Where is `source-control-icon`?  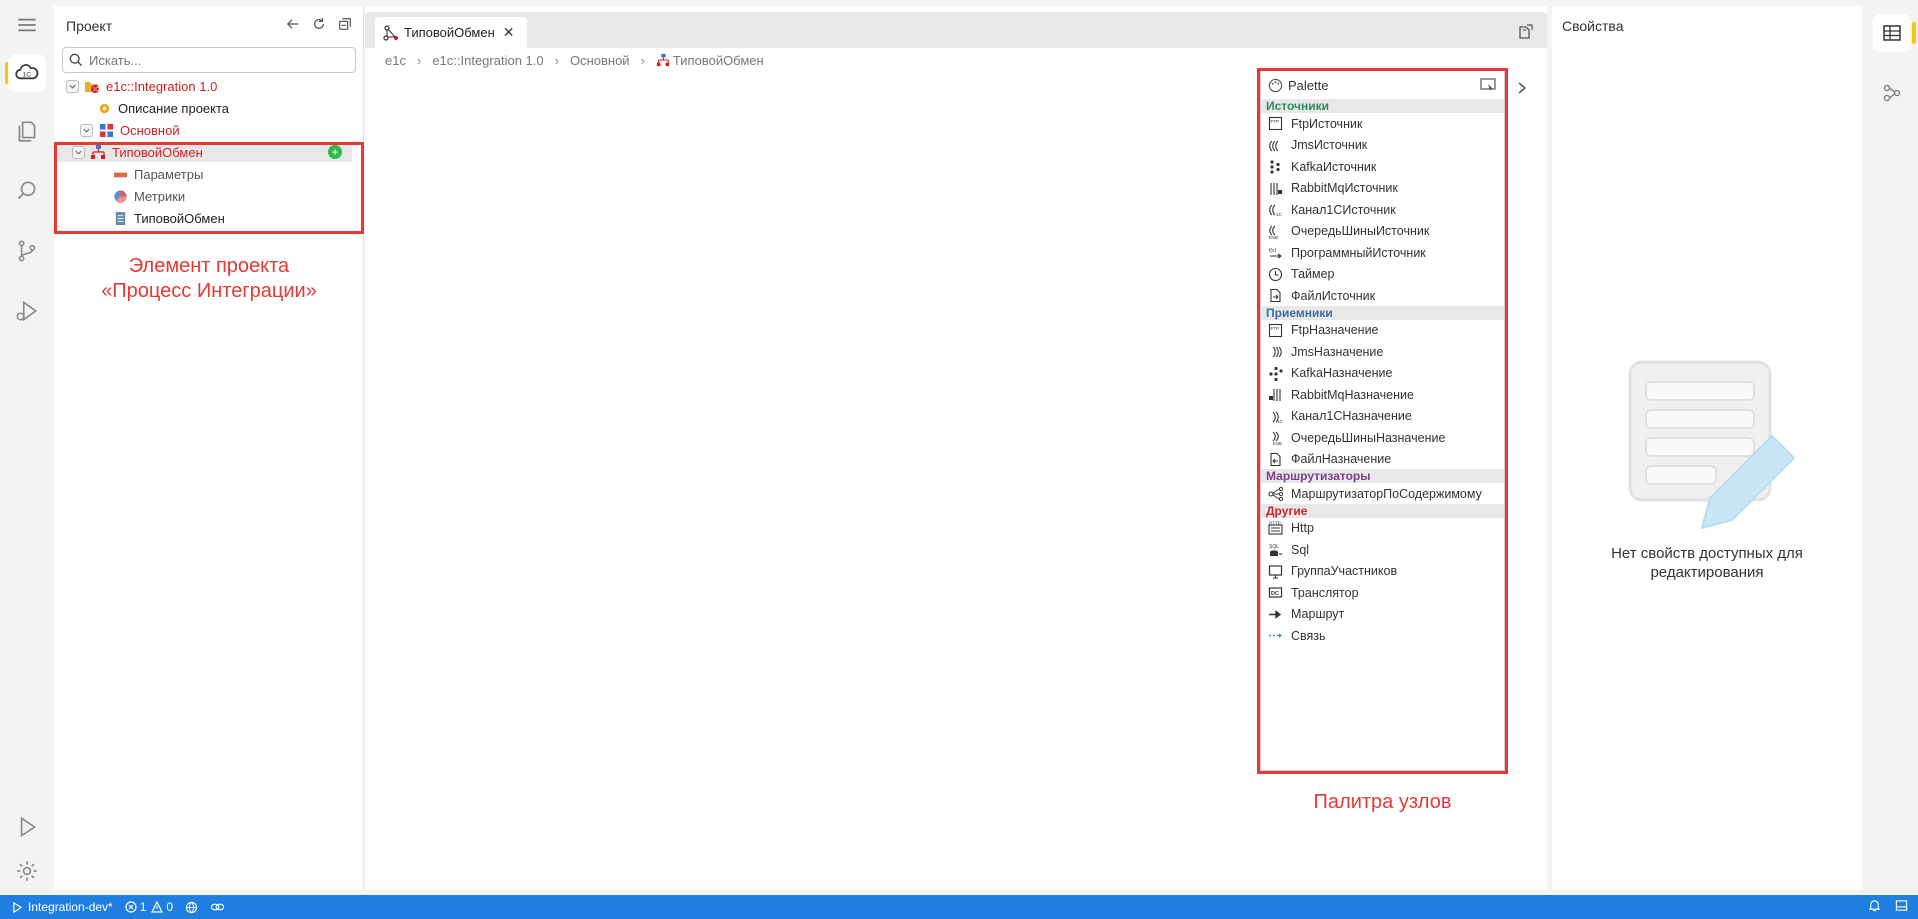 source-control-icon is located at coordinates (27, 251).